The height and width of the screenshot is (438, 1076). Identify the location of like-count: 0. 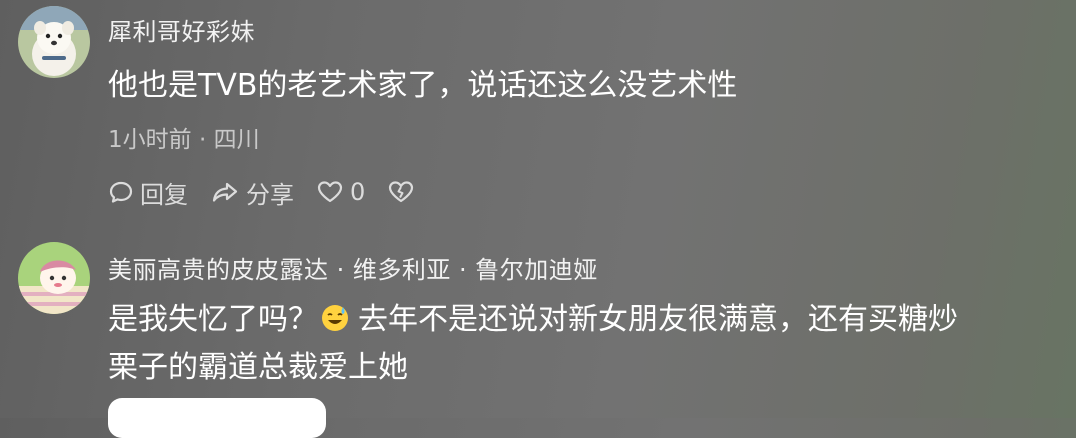
(358, 192).